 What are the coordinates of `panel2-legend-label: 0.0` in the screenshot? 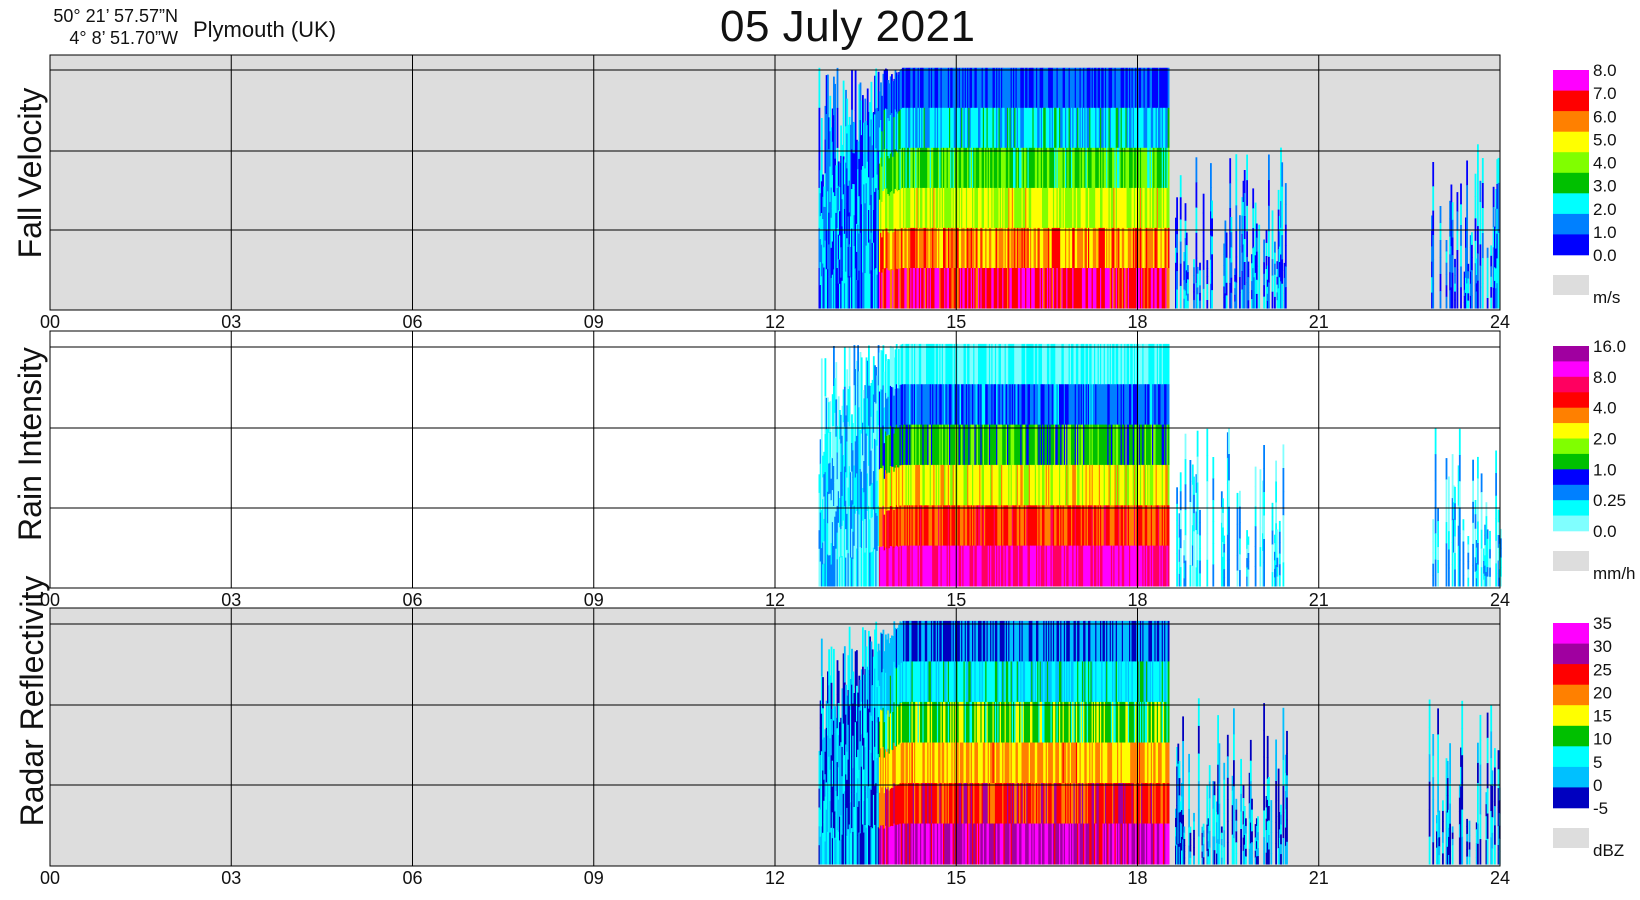 It's located at (1605, 531).